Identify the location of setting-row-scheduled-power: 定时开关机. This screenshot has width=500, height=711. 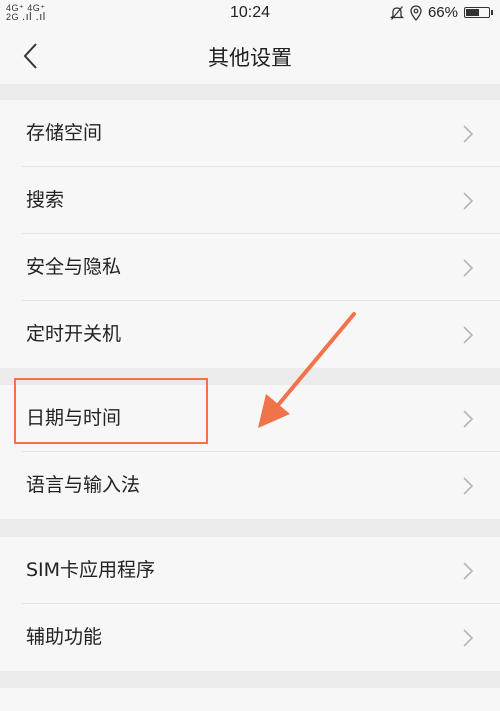
(250, 334).